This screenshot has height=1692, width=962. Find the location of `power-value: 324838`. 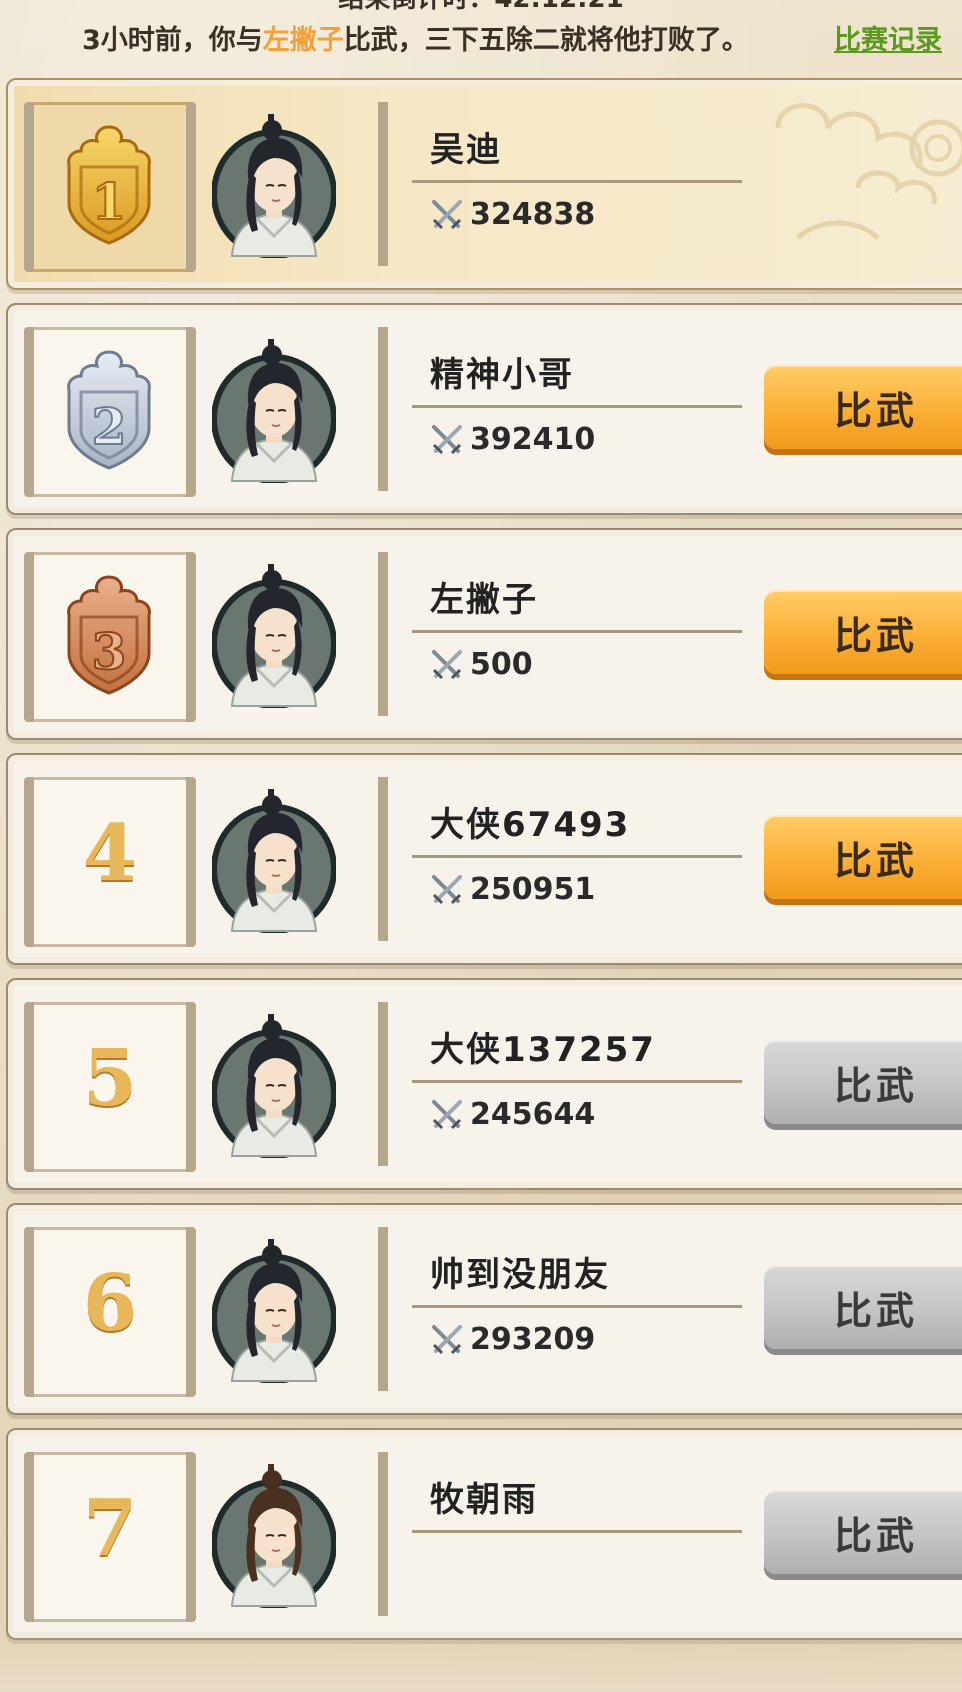

power-value: 324838 is located at coordinates (512, 214).